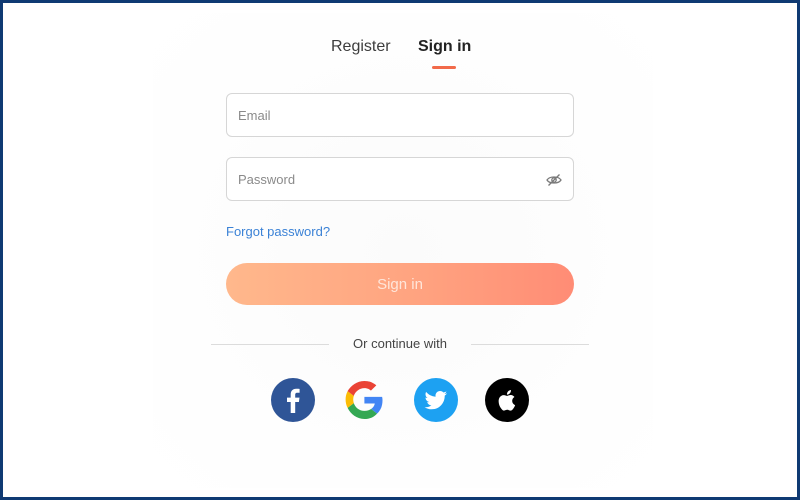 This screenshot has height=500, width=800. I want to click on password-field, so click(400, 179).